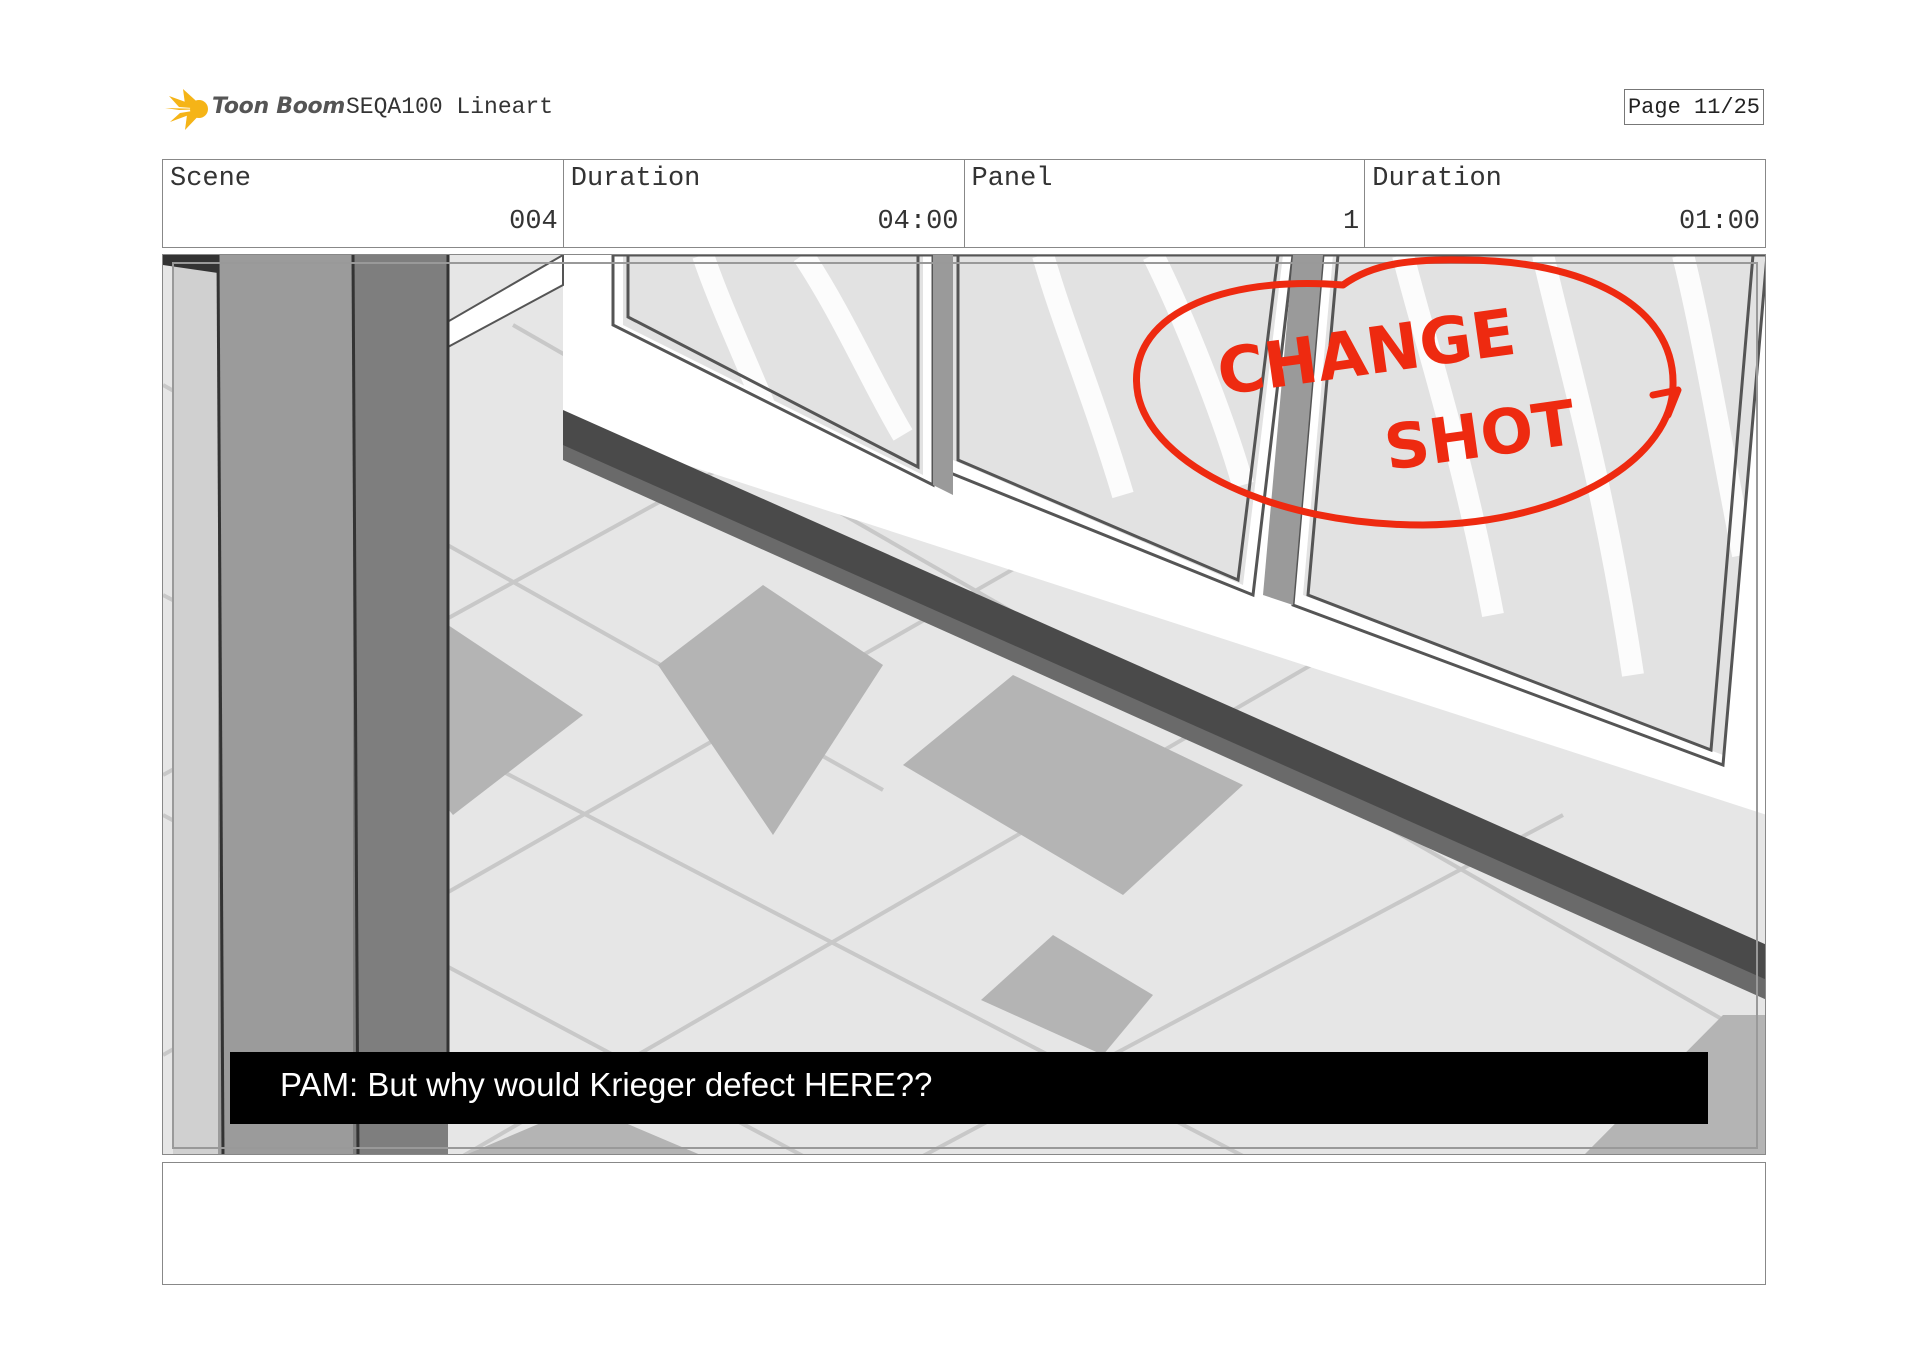 The image size is (1920, 1357). Describe the element at coordinates (1694, 107) in the screenshot. I see `page-number: Page 11/25` at that location.